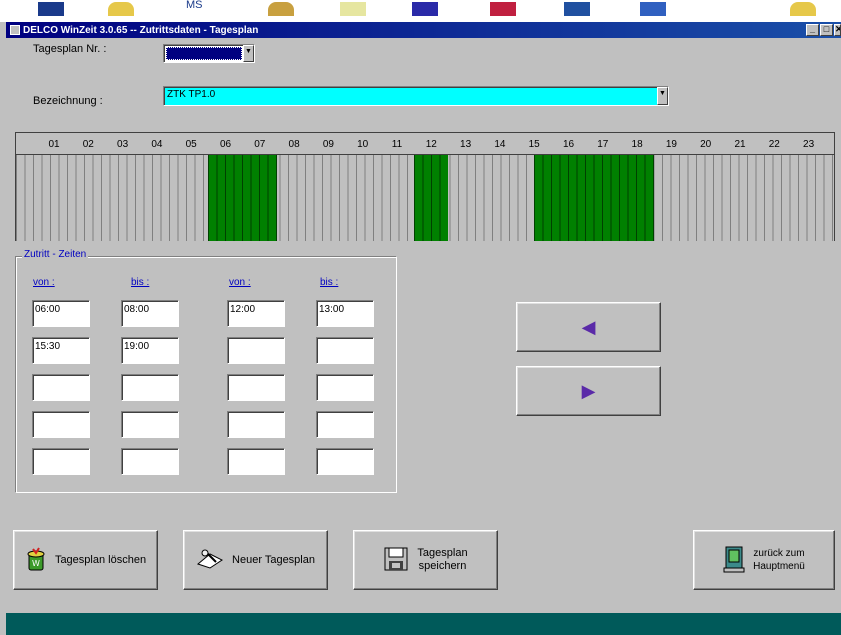 The width and height of the screenshot is (841, 635). Describe the element at coordinates (397, 144) in the screenshot. I see `timeline-hour-label: 11` at that location.